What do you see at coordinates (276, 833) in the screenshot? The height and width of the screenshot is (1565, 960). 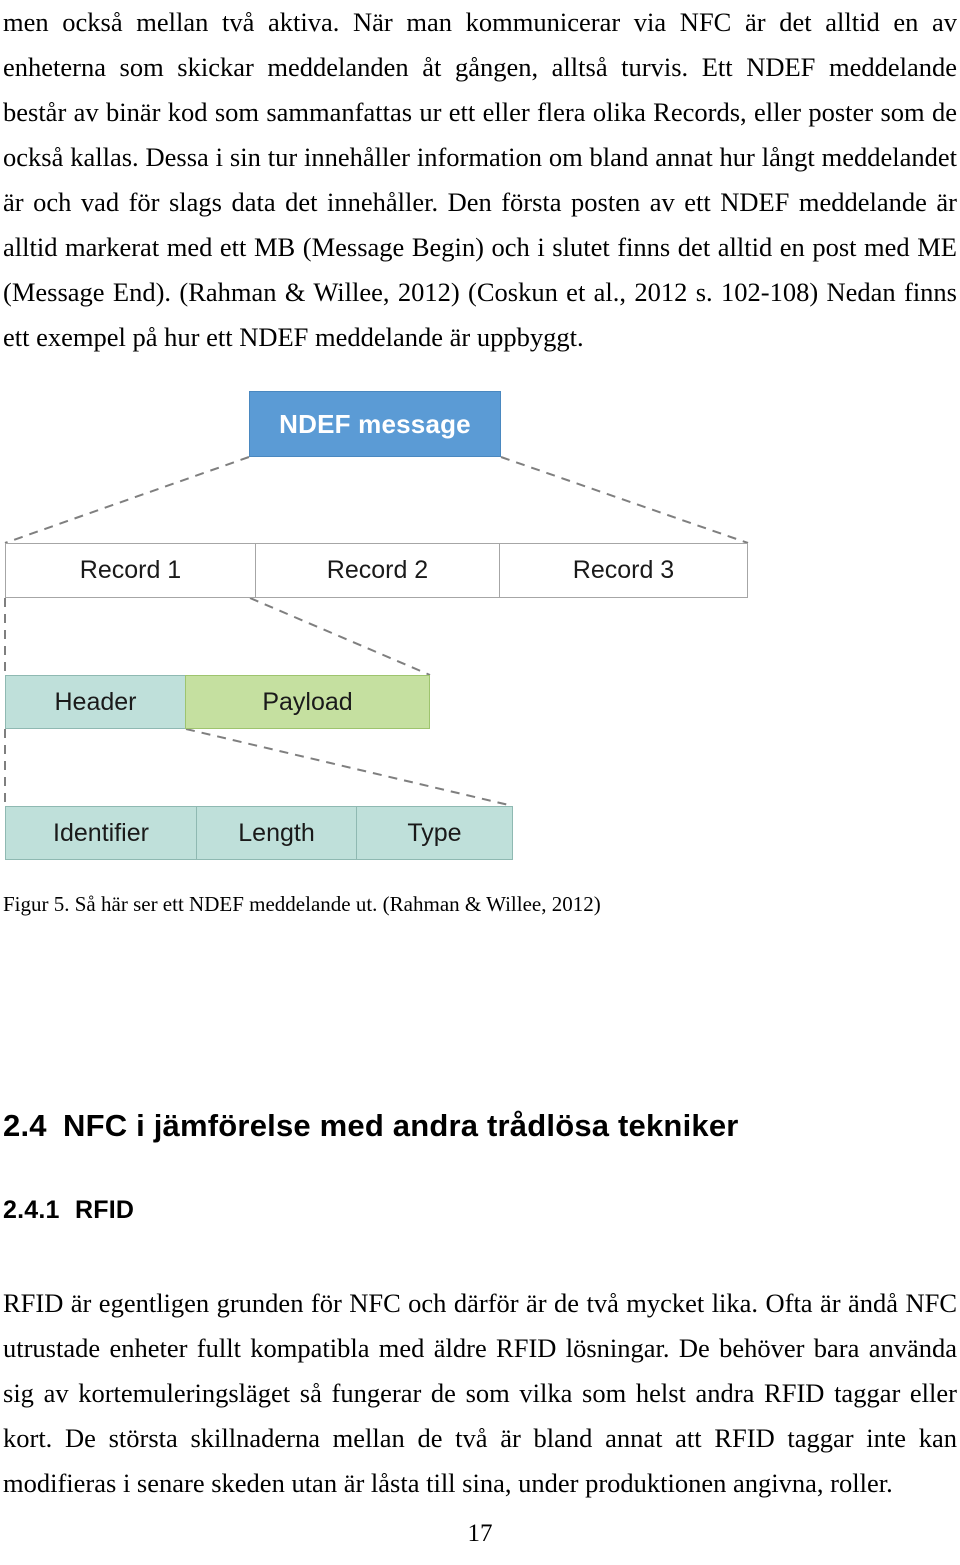 I see `length-cell: Length` at bounding box center [276, 833].